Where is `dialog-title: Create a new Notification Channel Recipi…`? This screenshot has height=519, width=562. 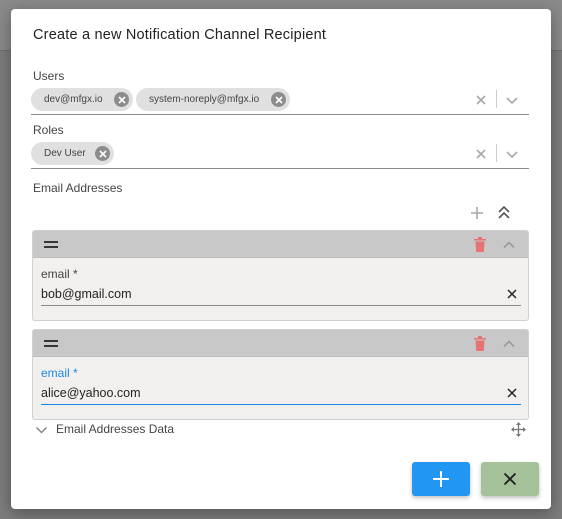 dialog-title: Create a new Notification Channel Recipi… is located at coordinates (180, 35).